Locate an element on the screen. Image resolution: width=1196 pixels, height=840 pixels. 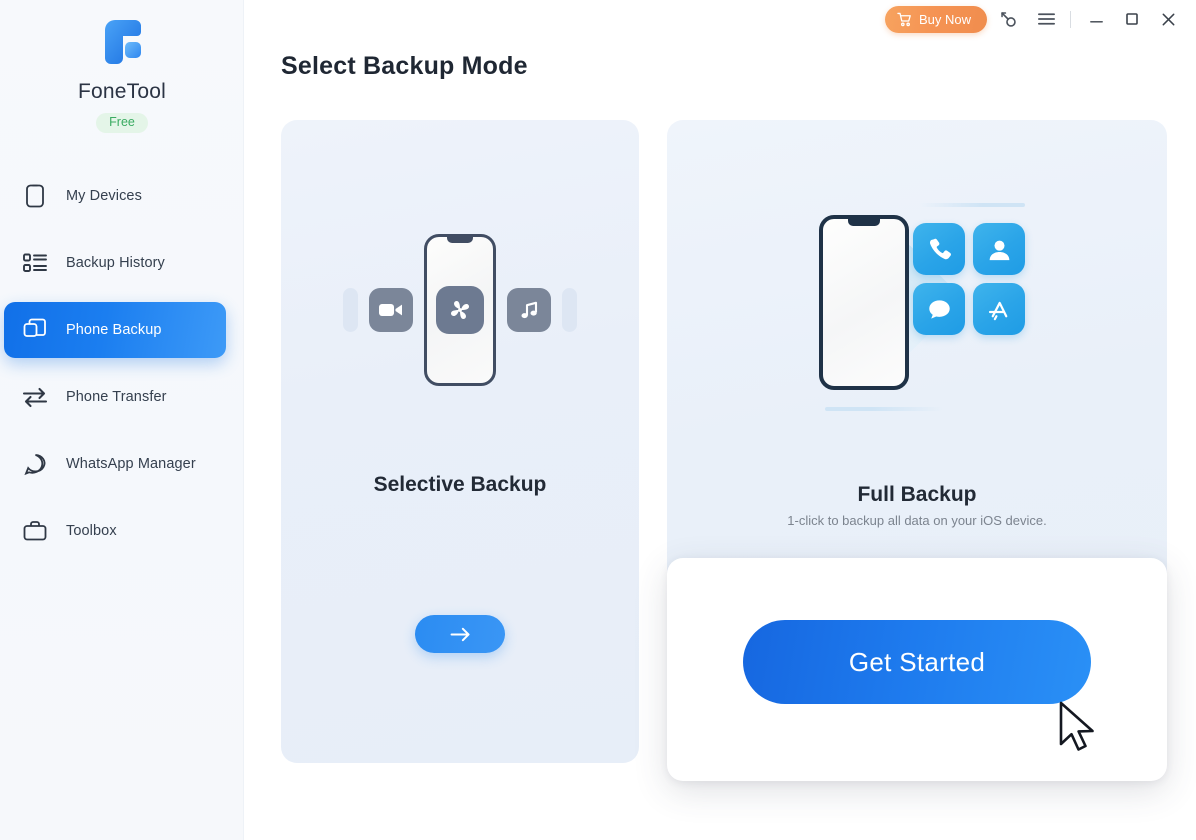
toolbox-icon is located at coordinates (35, 531).